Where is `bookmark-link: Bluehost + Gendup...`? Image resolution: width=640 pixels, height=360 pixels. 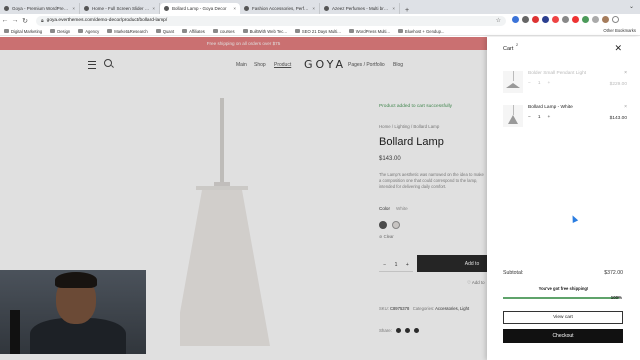
bookmark-link: Bluehost + Gendup... is located at coordinates (421, 31).